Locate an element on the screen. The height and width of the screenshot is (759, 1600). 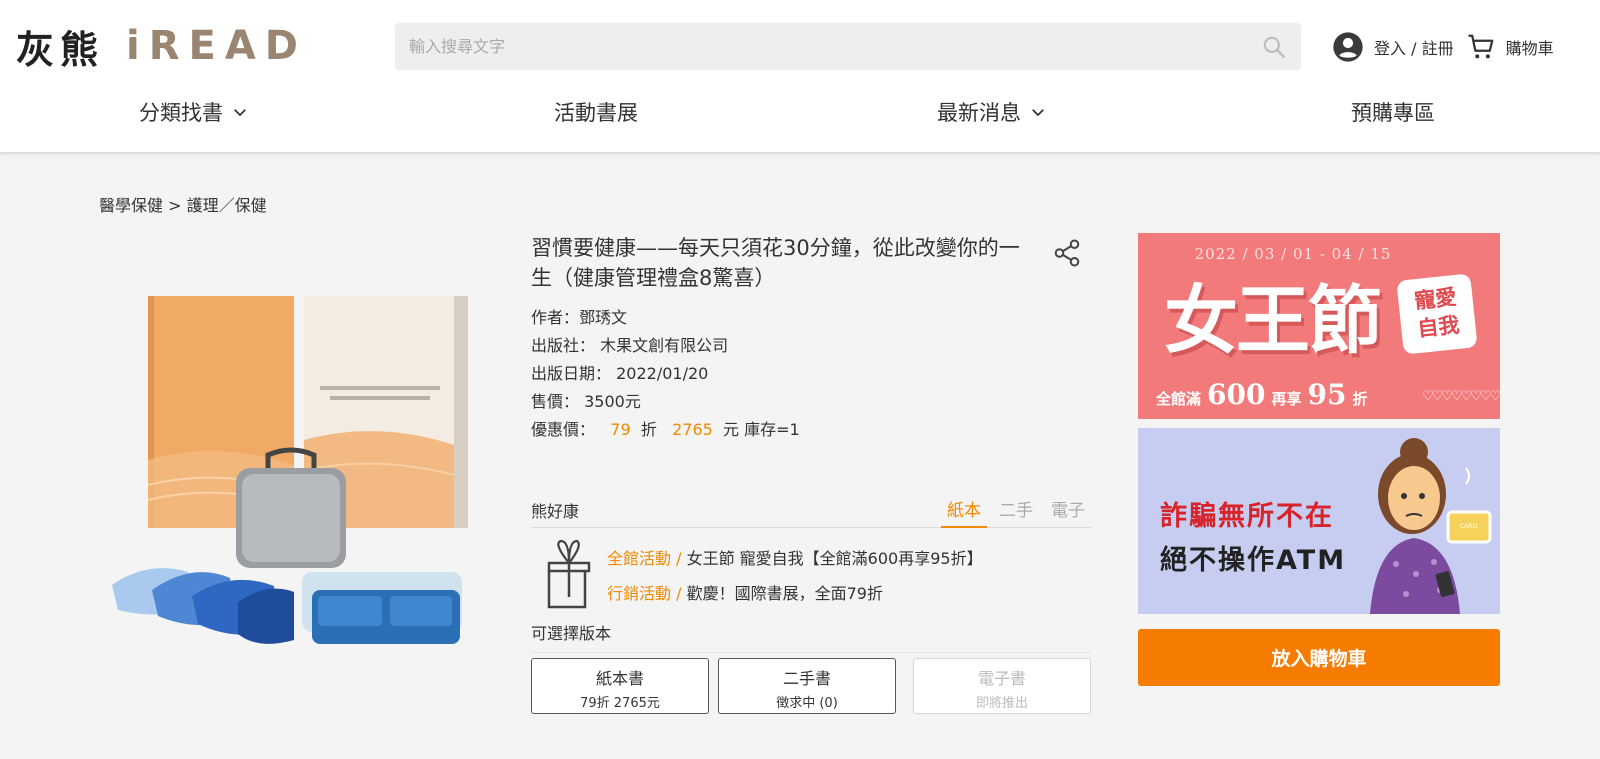
nav-item-label: 預購專區 is located at coordinates (1393, 113).